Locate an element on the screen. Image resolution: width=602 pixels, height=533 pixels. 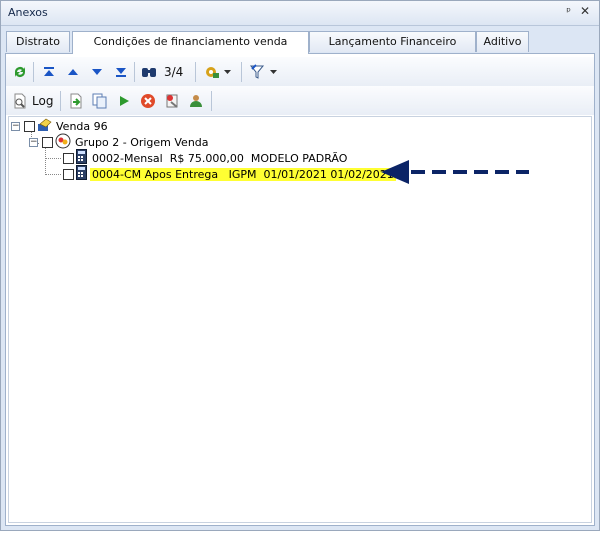
copy-icon is located at coordinates (100, 101).